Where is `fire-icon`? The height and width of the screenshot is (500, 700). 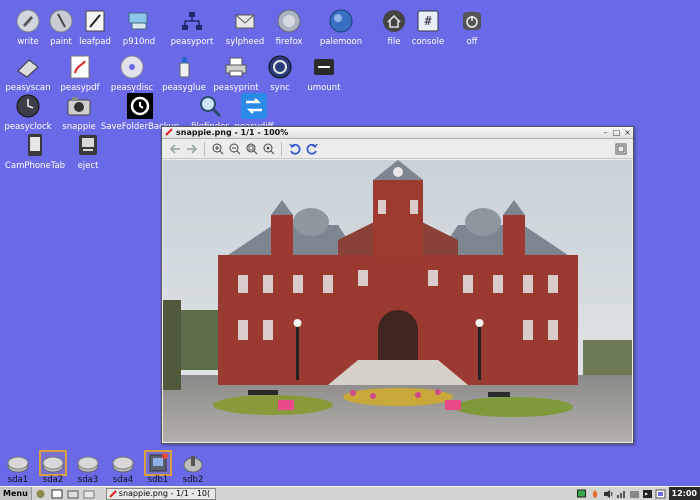
fire-icon is located at coordinates (595, 493).